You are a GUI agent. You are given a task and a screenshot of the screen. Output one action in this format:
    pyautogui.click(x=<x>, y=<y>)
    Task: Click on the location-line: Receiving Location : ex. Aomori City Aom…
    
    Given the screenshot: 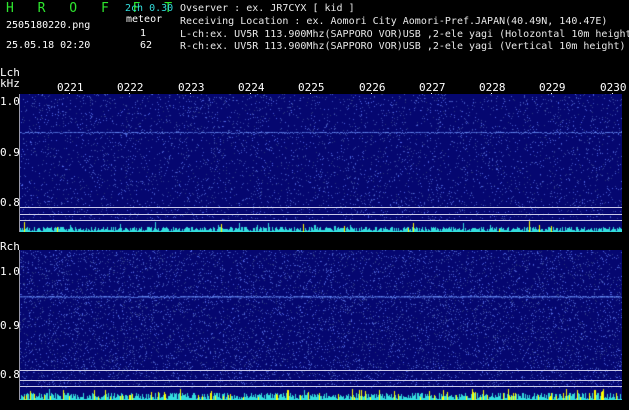 What is the action you would take?
    pyautogui.click(x=394, y=21)
    